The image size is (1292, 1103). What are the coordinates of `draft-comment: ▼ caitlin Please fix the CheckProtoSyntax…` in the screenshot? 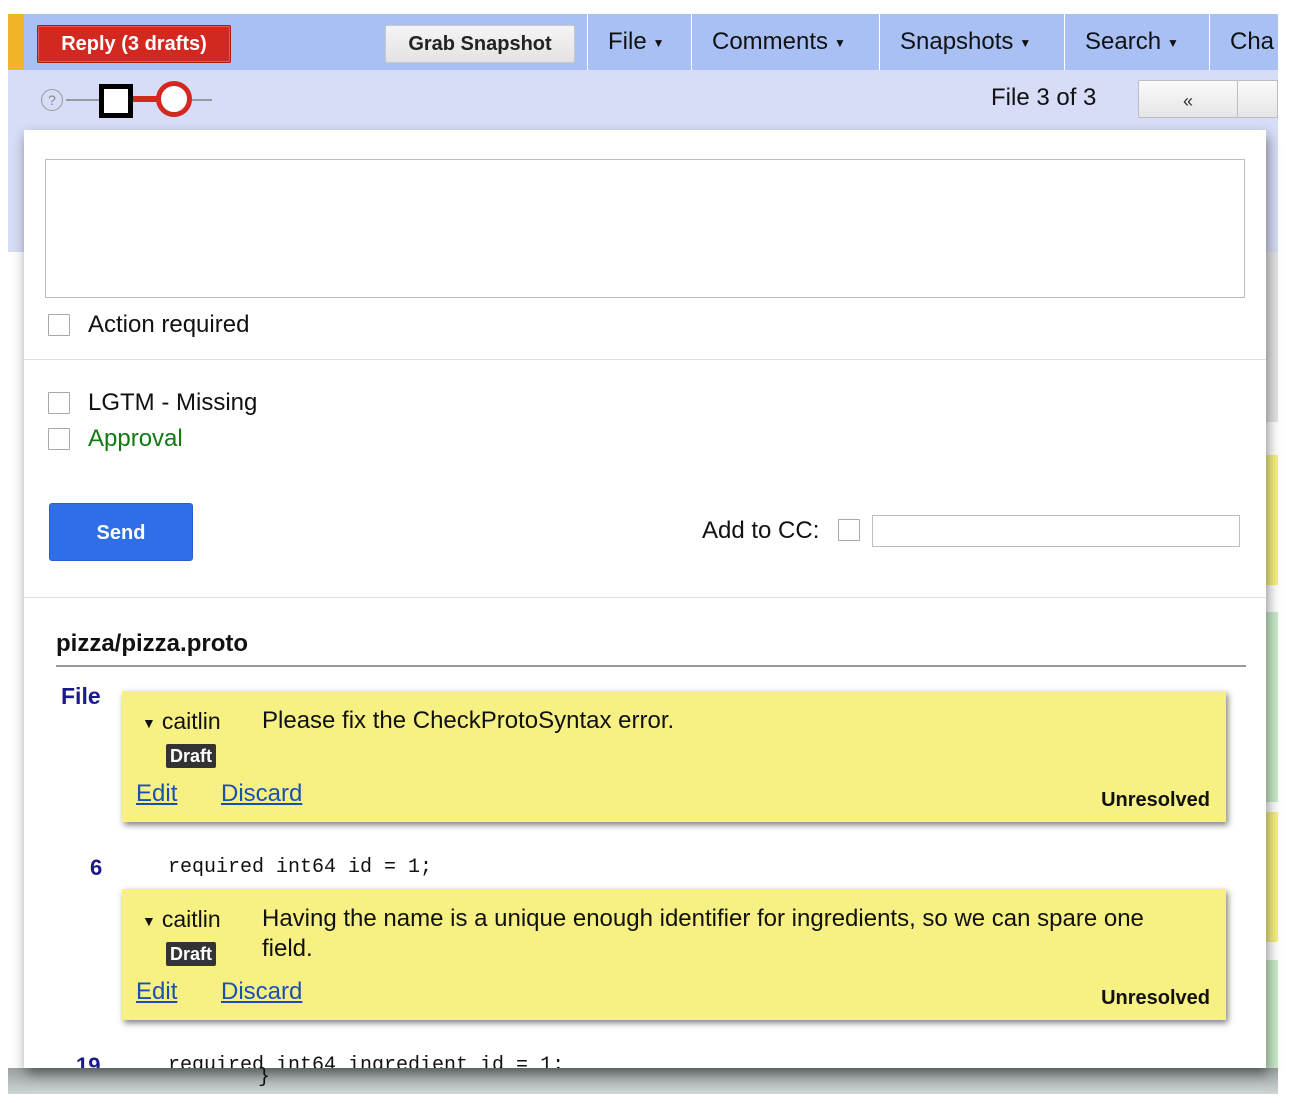 It's located at (674, 756).